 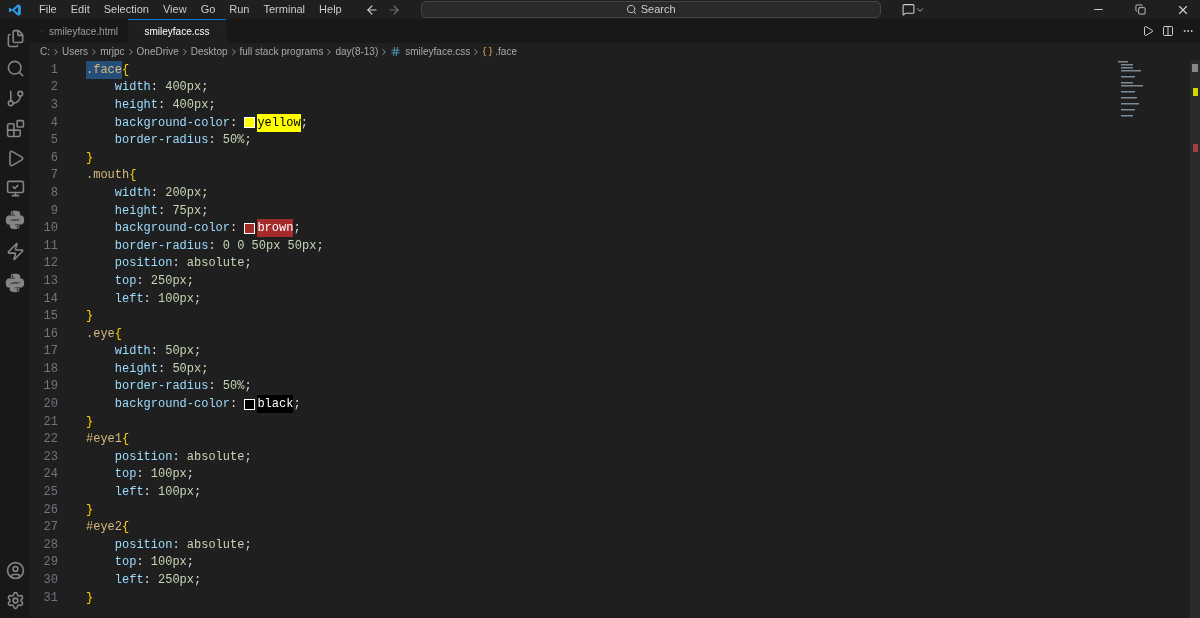 I want to click on line-number: 16, so click(x=50, y=334).